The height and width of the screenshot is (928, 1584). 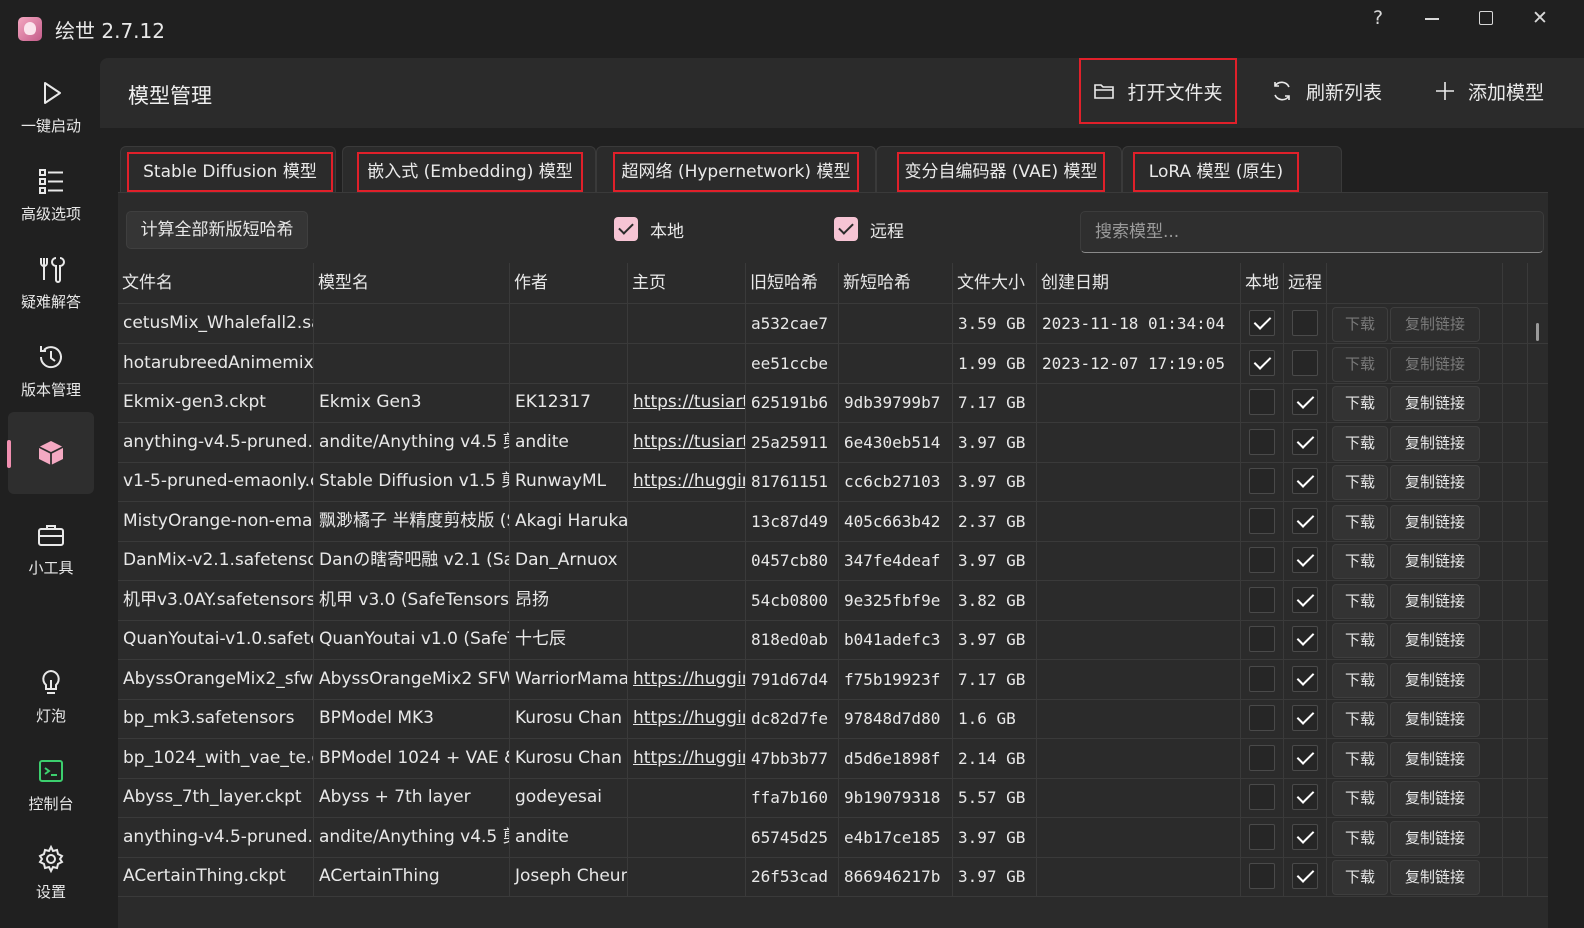 What do you see at coordinates (569, 283) in the screenshot?
I see `column-header-author: 作者` at bounding box center [569, 283].